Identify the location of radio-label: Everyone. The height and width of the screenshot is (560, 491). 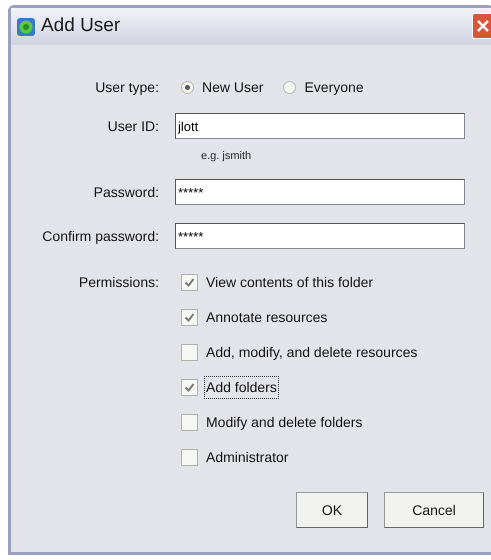
(334, 87).